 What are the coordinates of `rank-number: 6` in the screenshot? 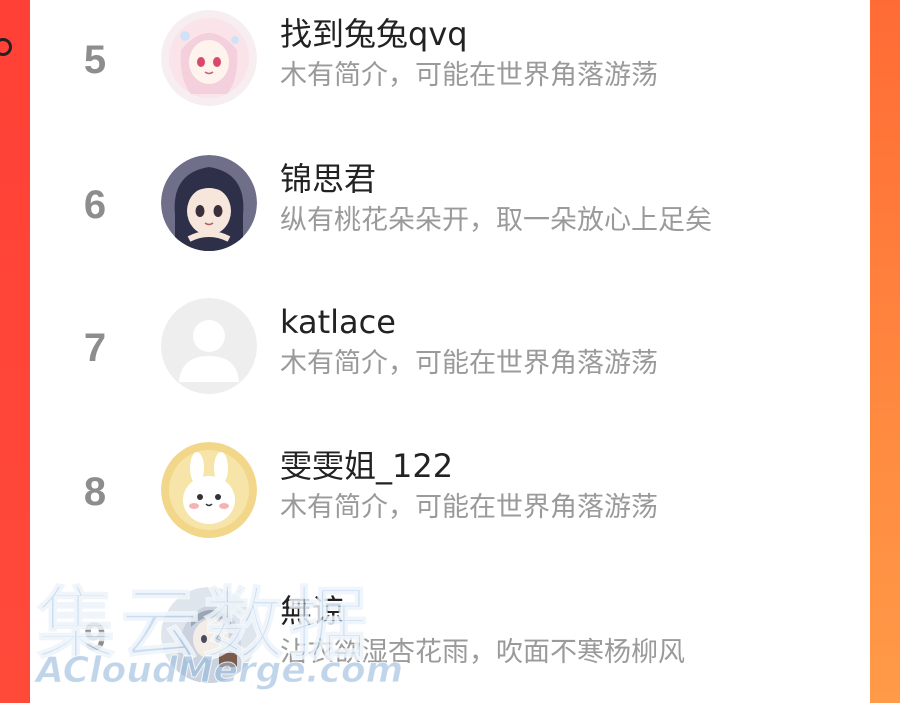 It's located at (95, 205).